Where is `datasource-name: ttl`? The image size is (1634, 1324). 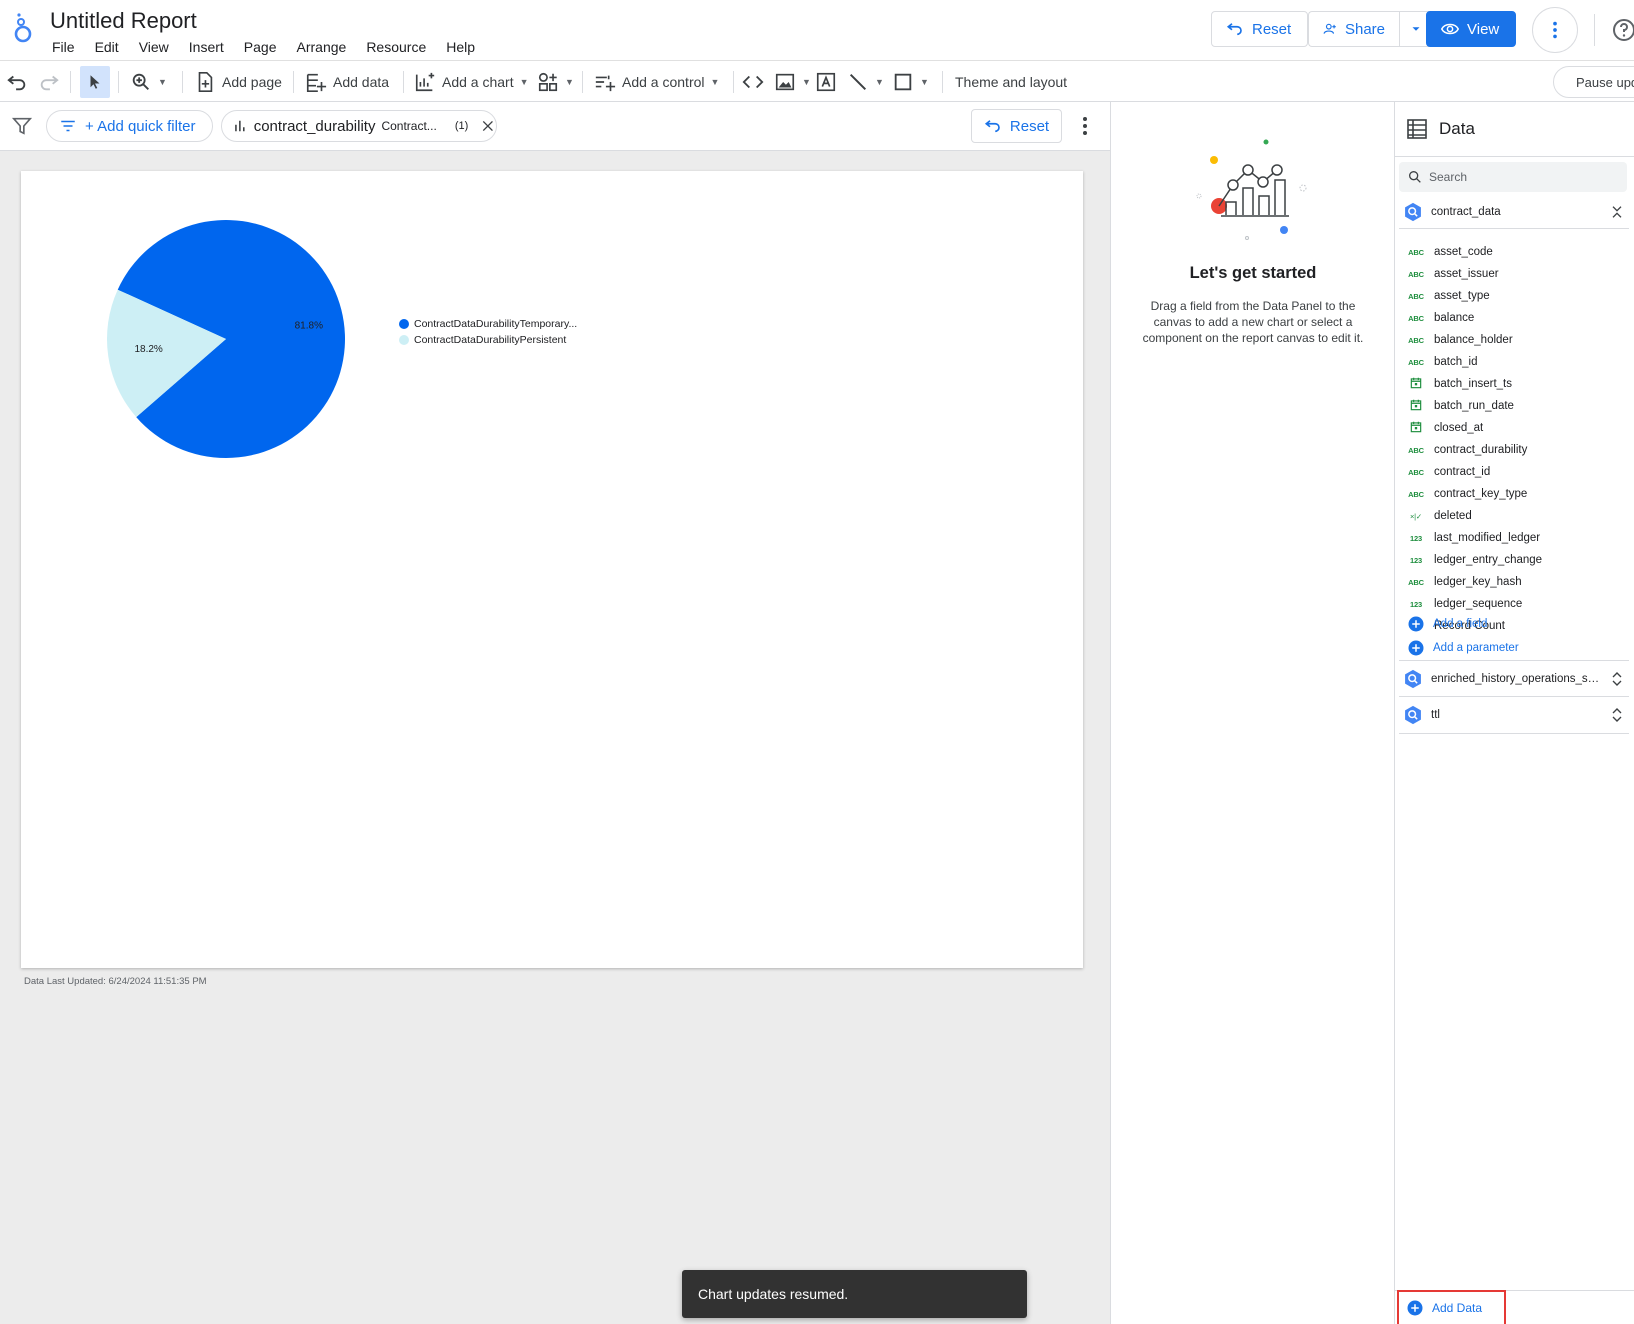
datasource-name: ttl is located at coordinates (1435, 715).